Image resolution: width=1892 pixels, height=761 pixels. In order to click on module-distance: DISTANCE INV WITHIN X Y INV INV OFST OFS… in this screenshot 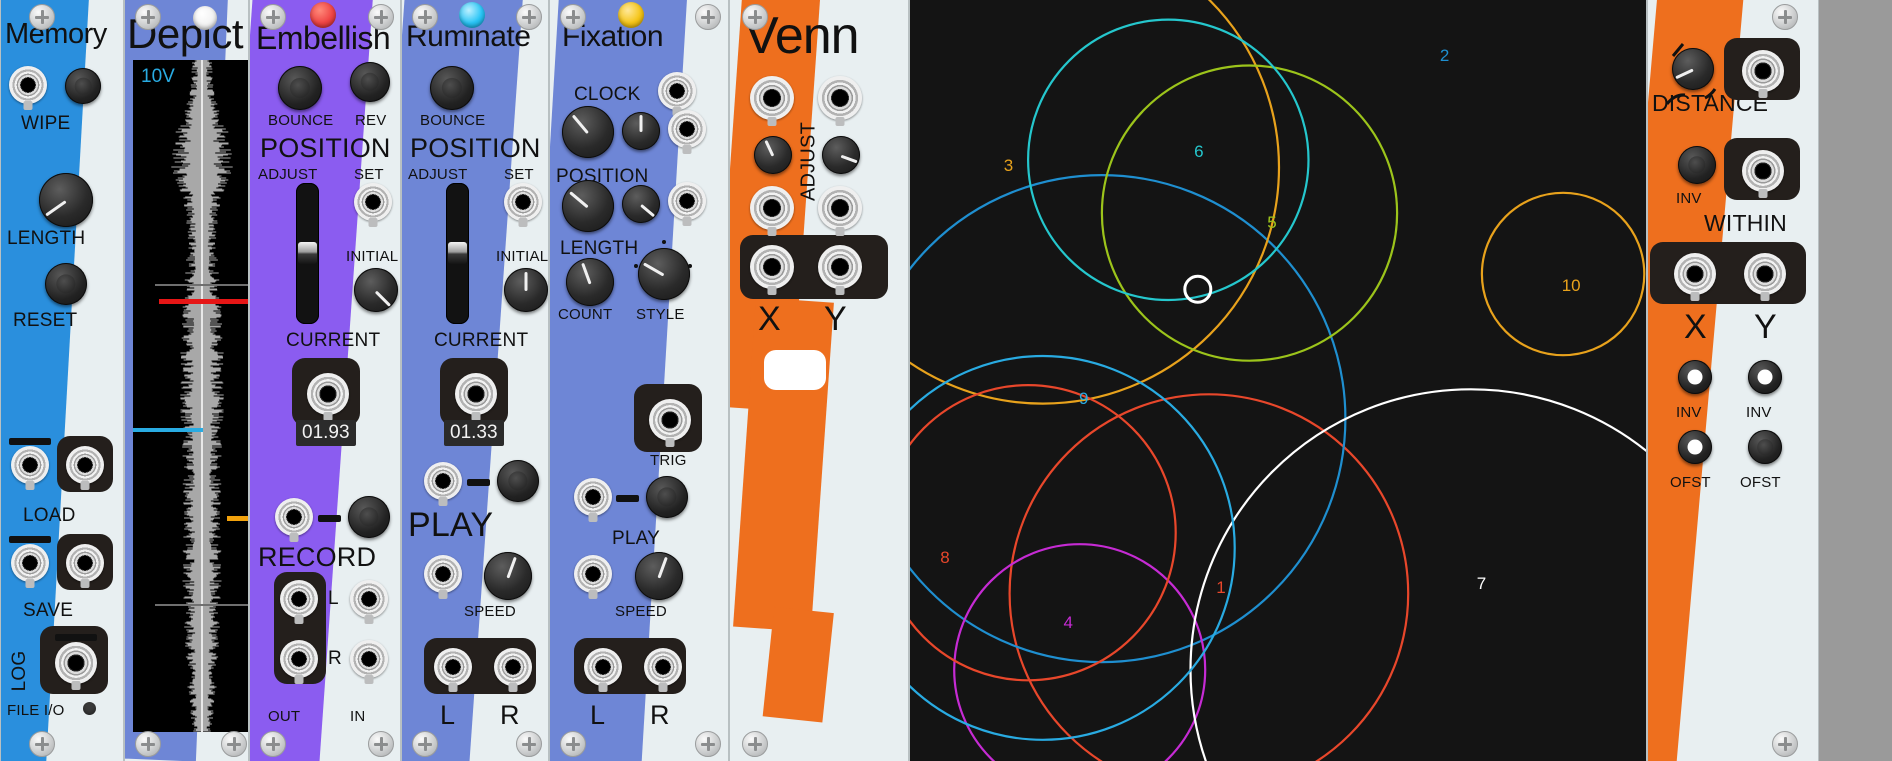, I will do `click(1733, 380)`.